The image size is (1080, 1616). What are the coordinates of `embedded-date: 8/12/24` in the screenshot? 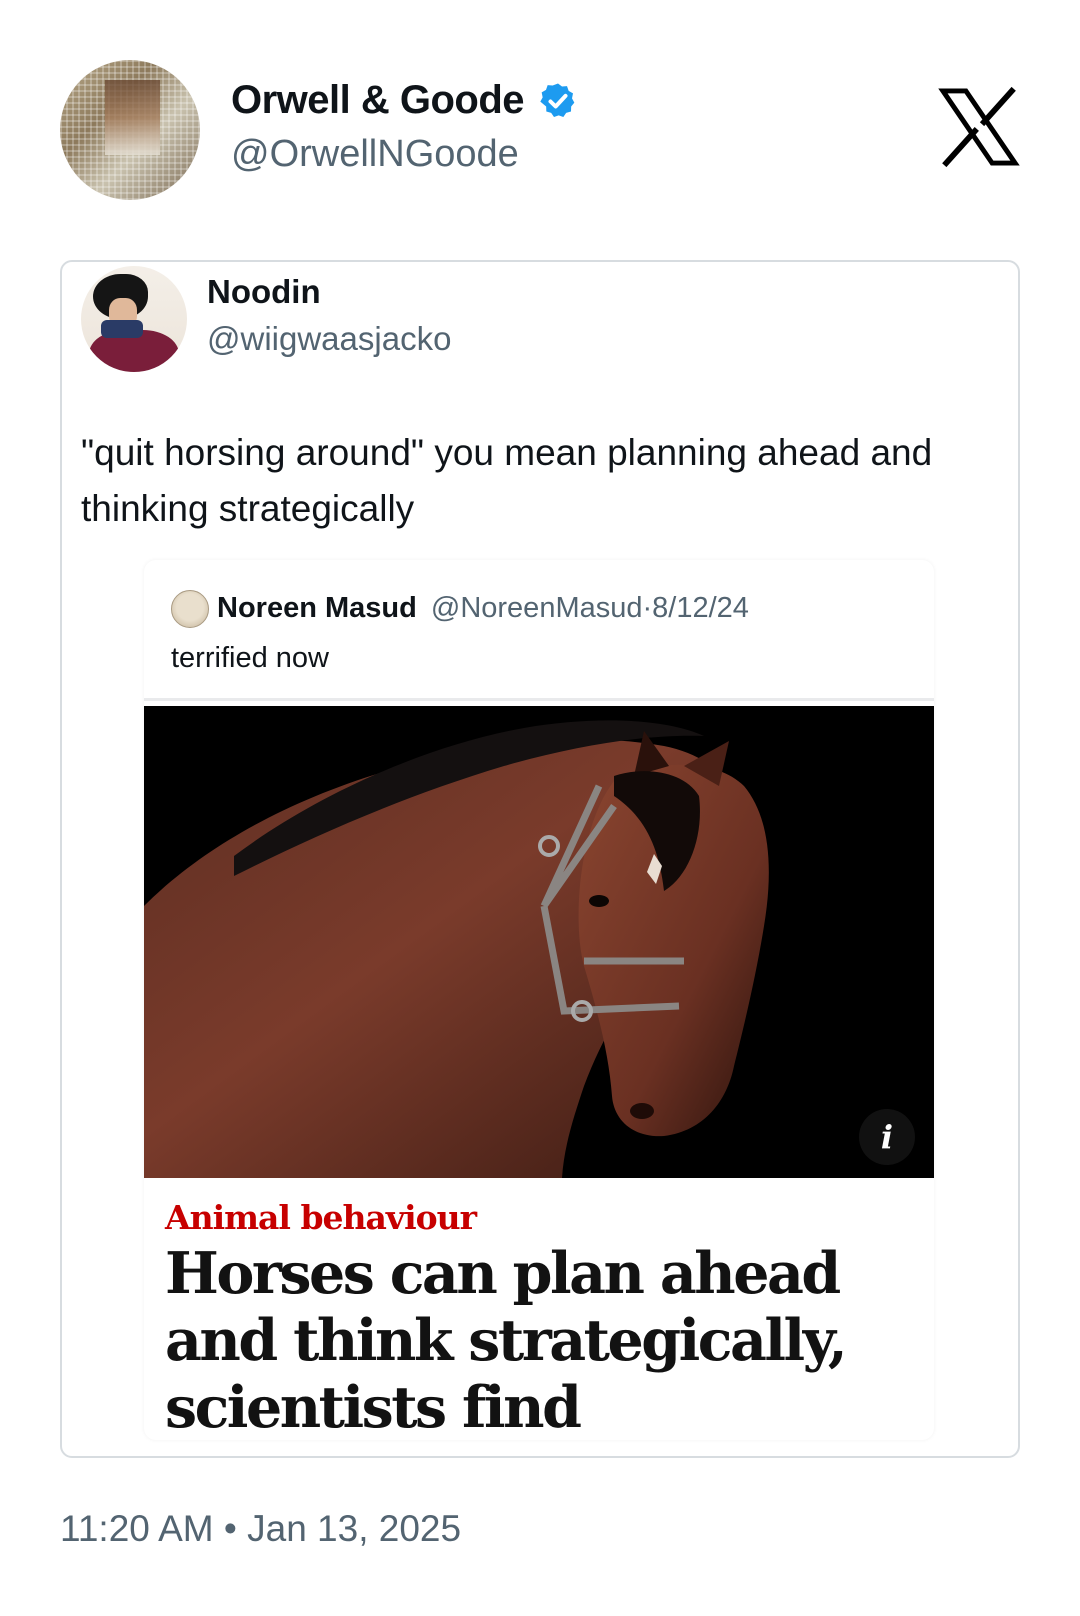 It's located at (700, 608).